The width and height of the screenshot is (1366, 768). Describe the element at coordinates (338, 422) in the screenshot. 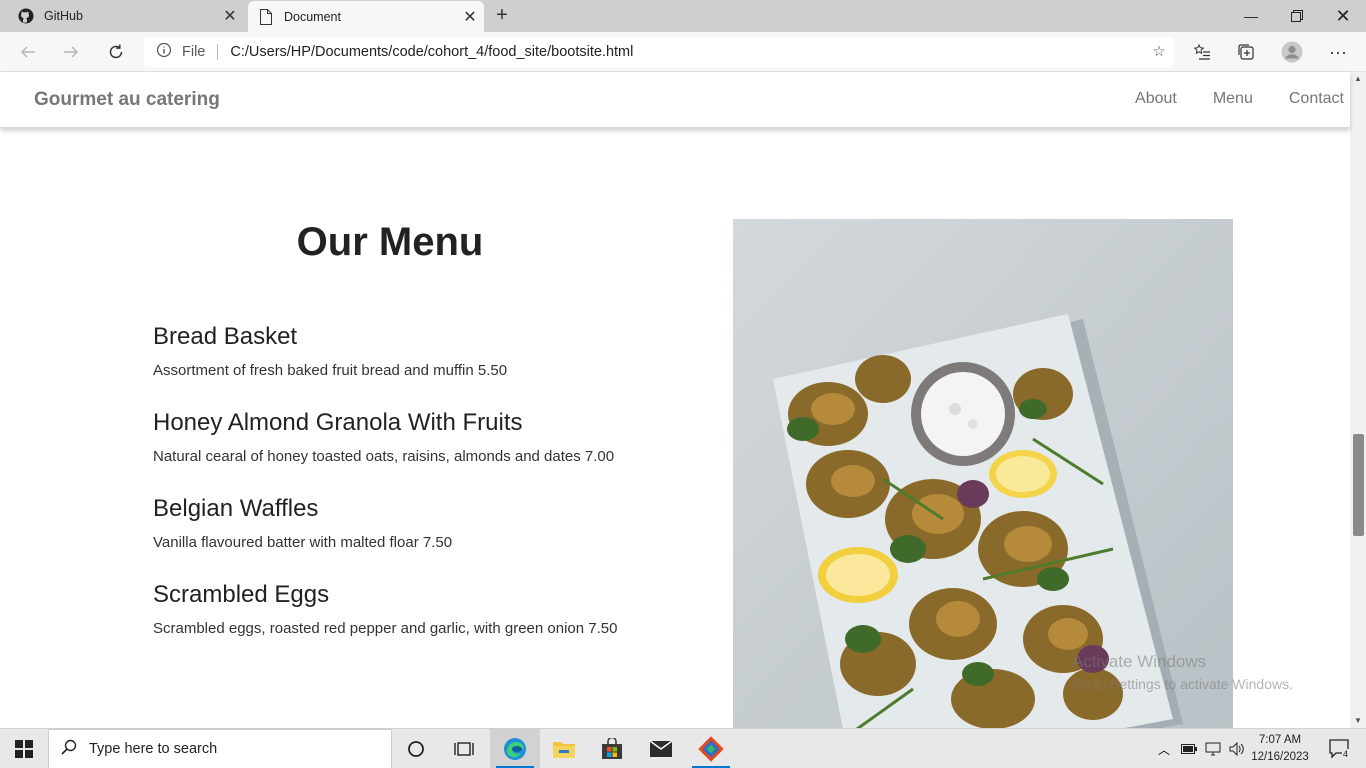

I see `menu-item-name: Honey Almond Granola With Fruits` at that location.